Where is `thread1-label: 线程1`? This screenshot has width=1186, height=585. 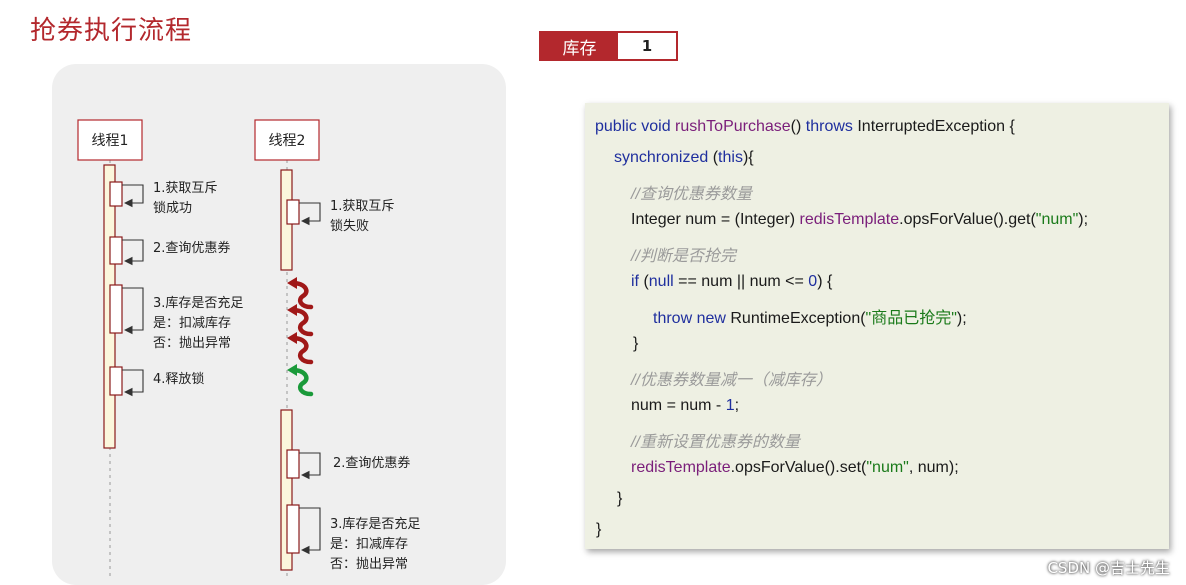 thread1-label: 线程1 is located at coordinates (110, 141).